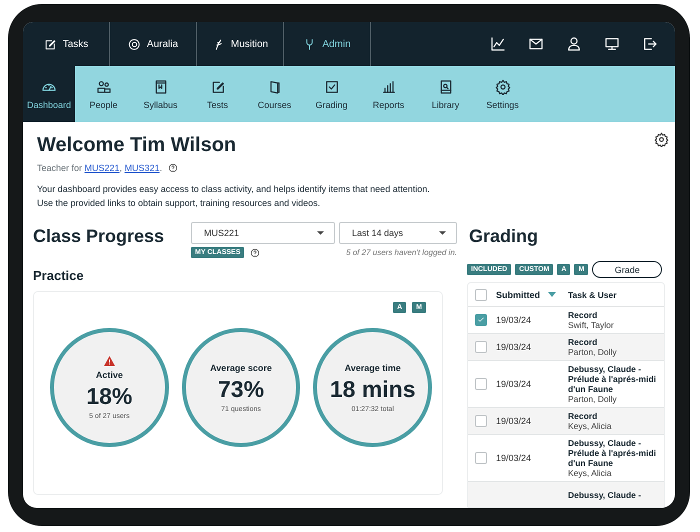 This screenshot has height=532, width=700. I want to click on nav-item: Syllabus, so click(160, 94).